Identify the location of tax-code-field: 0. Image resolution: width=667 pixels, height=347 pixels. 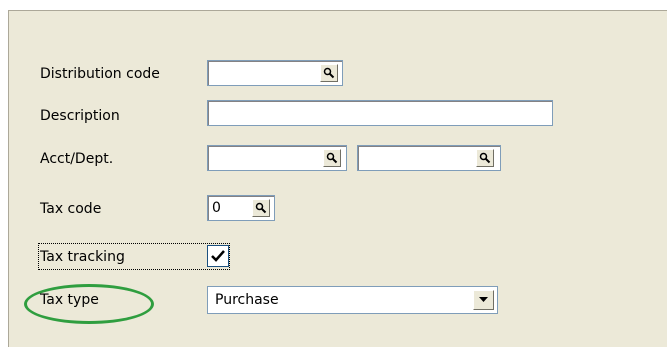
(241, 208).